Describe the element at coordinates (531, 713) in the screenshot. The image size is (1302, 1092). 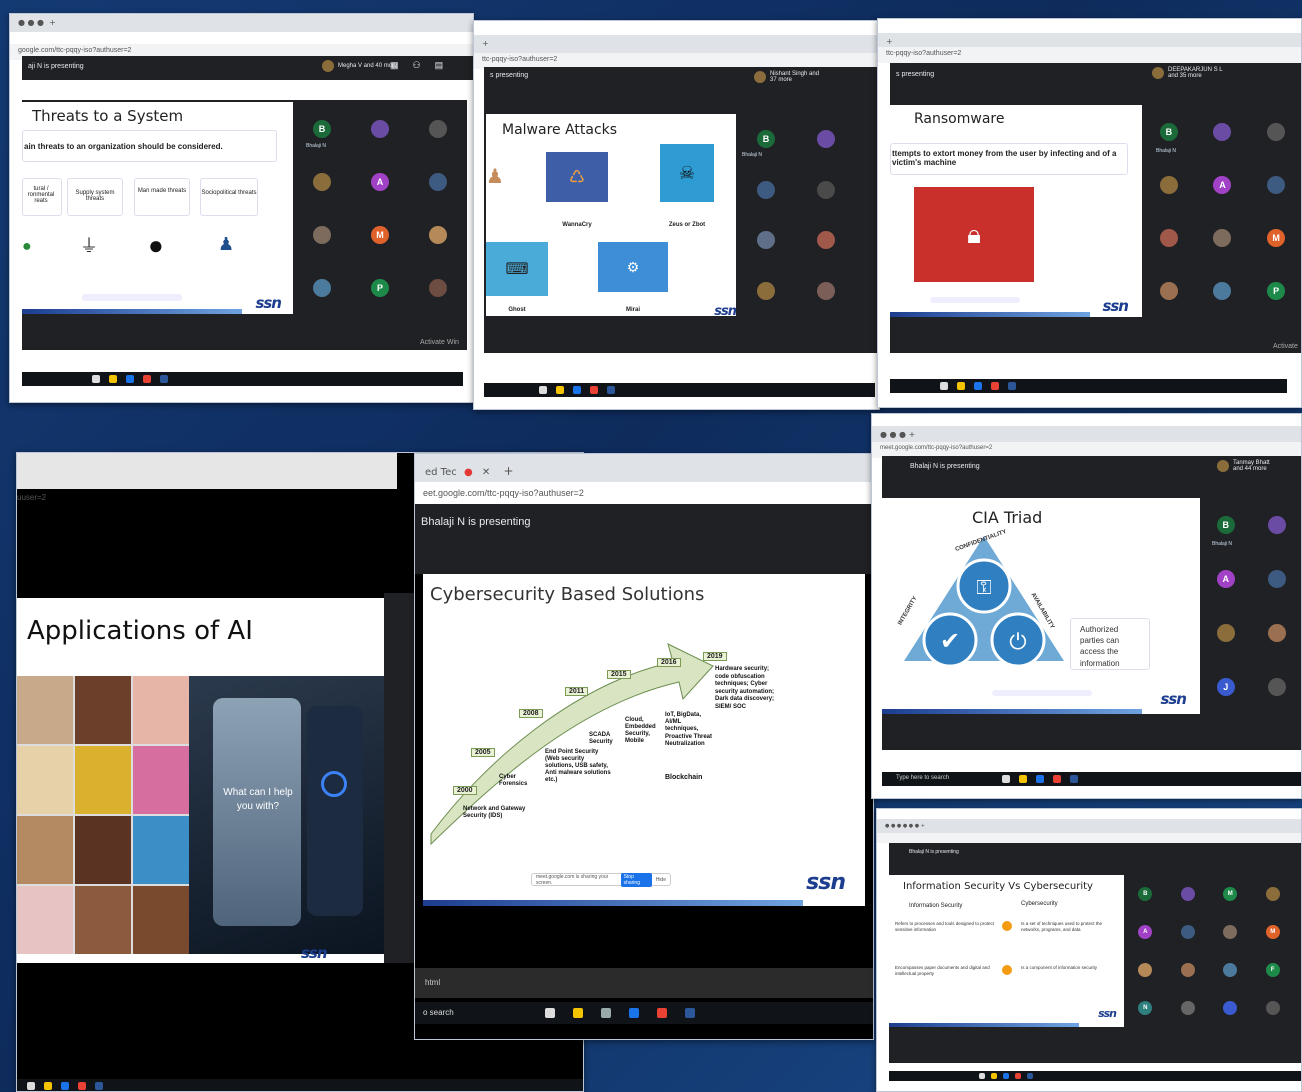
I see `timeline-year: 2008` at that location.